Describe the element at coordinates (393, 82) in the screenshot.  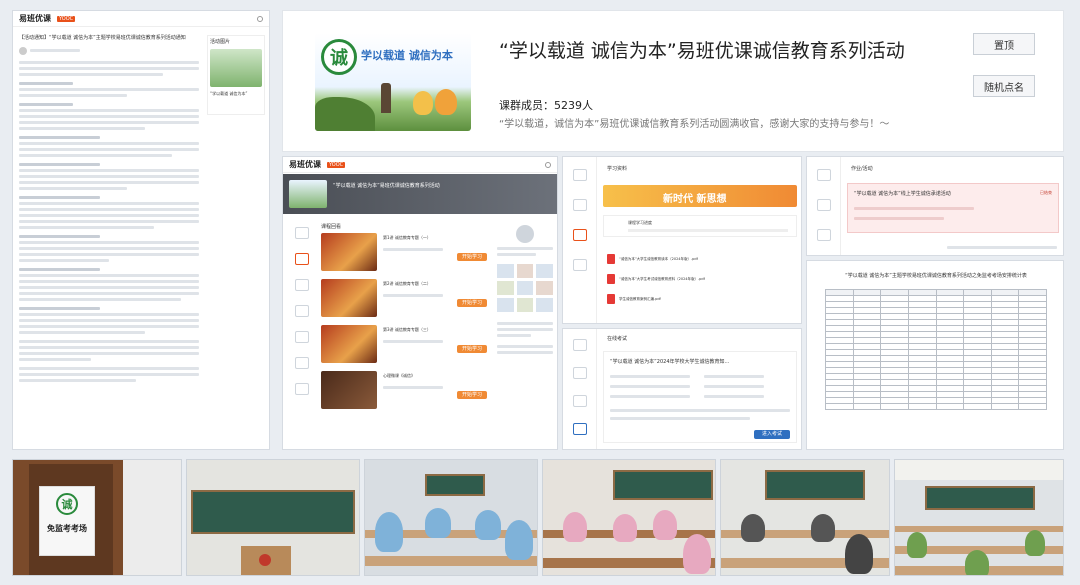
I see `hero-banner: 诚 学以载道 诚信为本` at that location.